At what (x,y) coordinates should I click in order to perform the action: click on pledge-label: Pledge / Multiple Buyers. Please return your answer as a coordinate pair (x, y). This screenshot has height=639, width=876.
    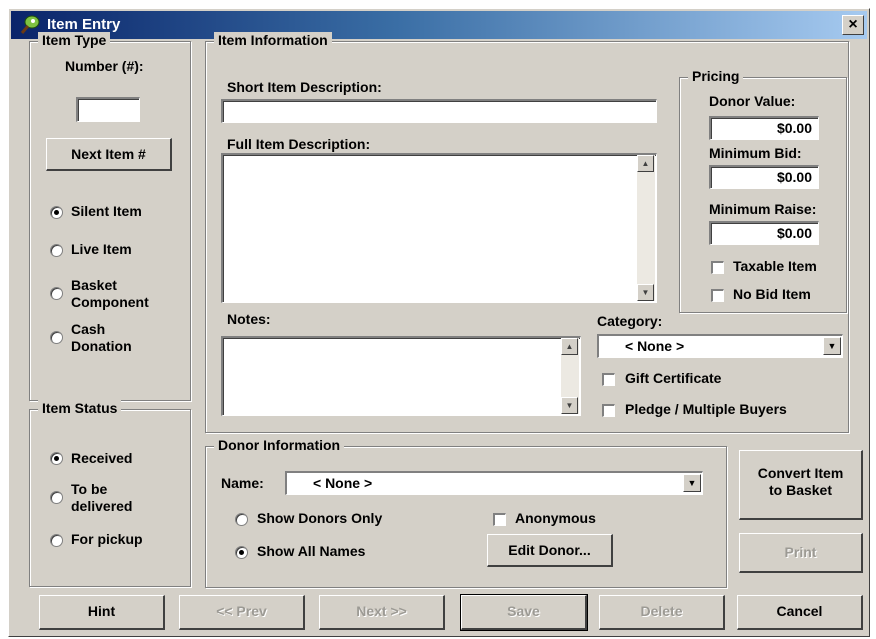
    Looking at the image, I should click on (706, 409).